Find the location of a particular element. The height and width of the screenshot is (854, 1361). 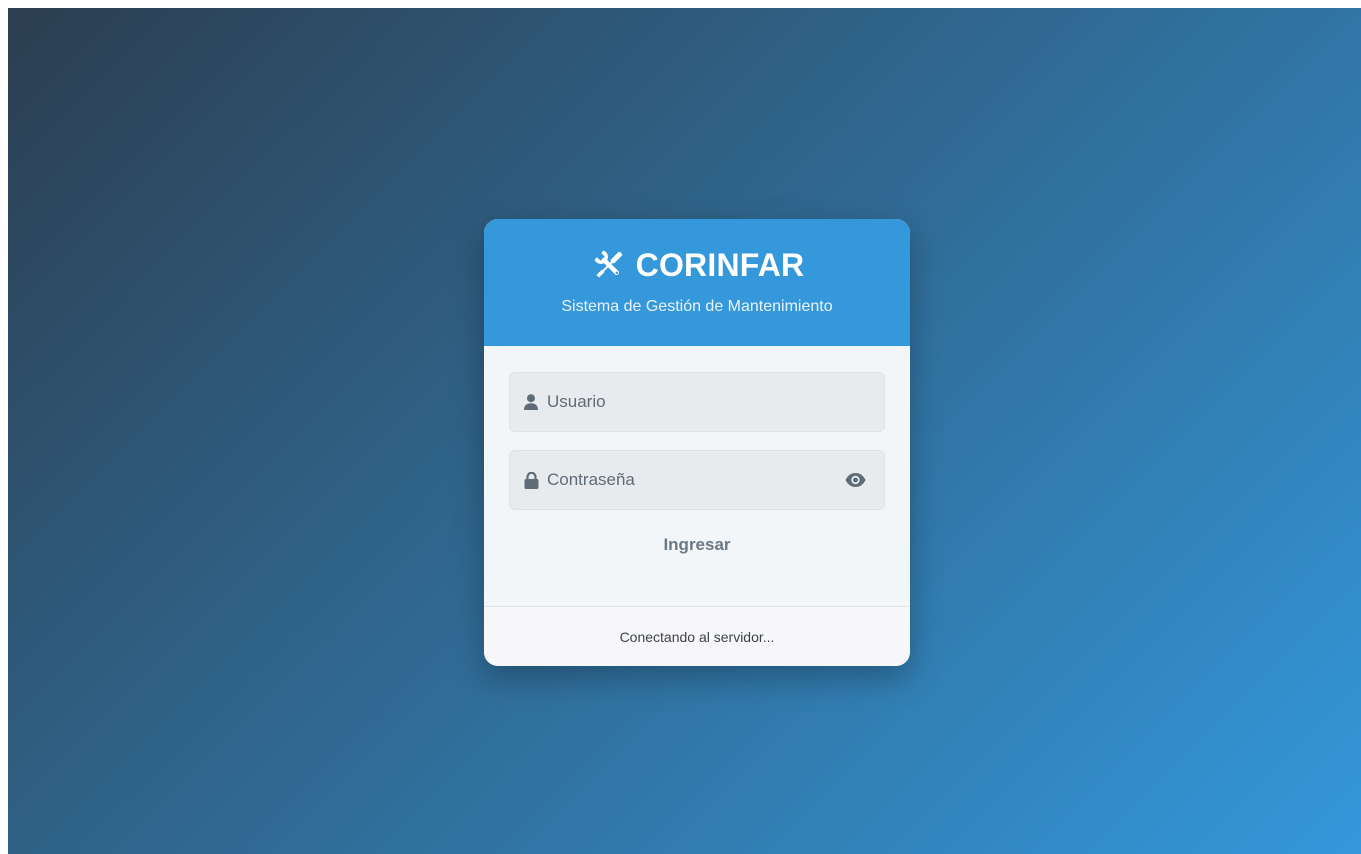

login-form: Usuario Contraseña Ingresar is located at coordinates (697, 476).